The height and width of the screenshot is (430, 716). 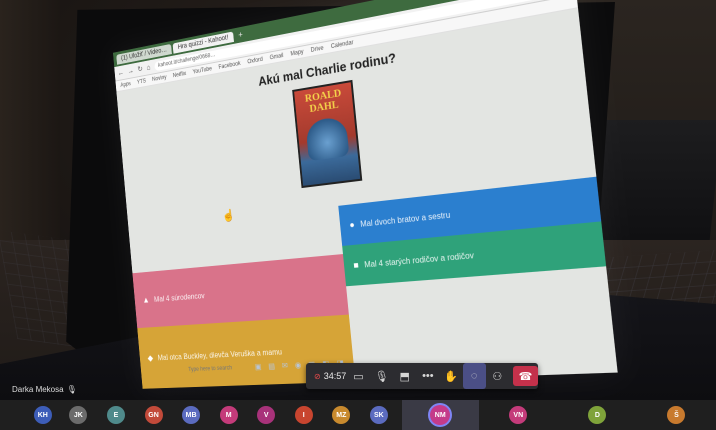 What do you see at coordinates (140, 68) in the screenshot?
I see `reload-icon: ↻` at bounding box center [140, 68].